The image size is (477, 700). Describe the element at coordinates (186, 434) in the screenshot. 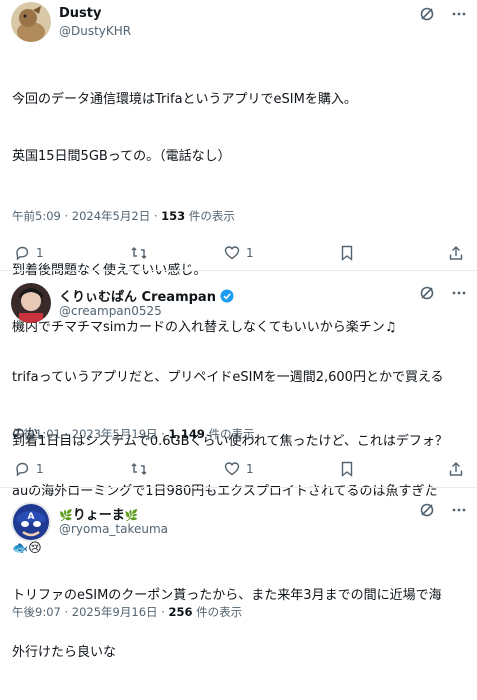

I see `view-count: 1,149` at that location.